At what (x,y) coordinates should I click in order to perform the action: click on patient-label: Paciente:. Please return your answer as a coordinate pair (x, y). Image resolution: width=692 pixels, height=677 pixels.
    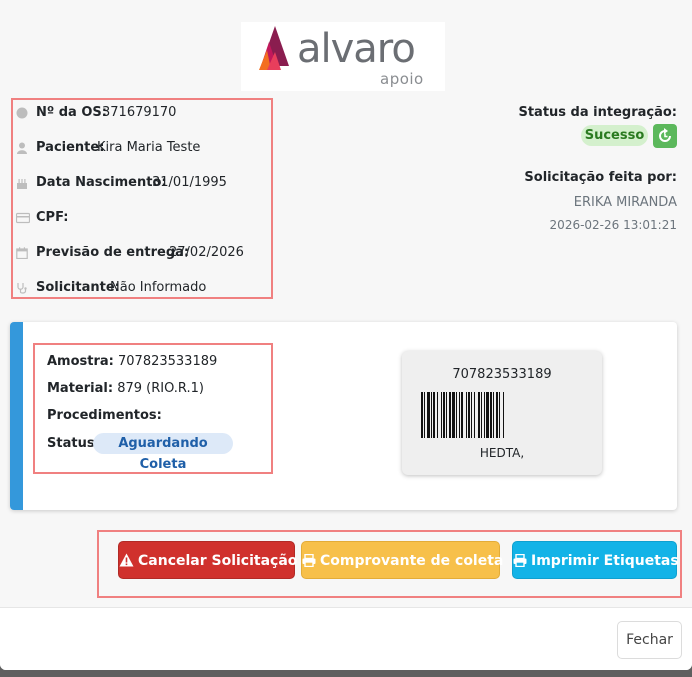
    Looking at the image, I should click on (70, 147).